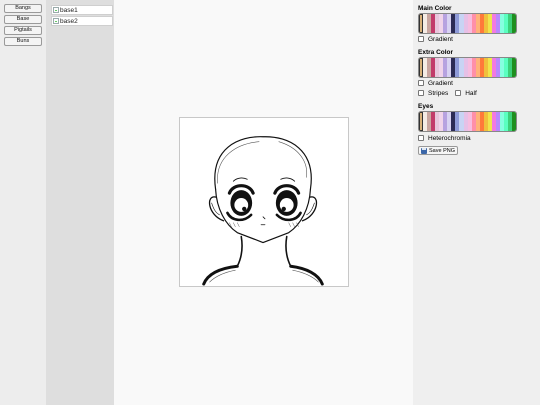 This screenshot has height=405, width=540. Describe the element at coordinates (471, 93) in the screenshot. I see `half-label: Half` at that location.